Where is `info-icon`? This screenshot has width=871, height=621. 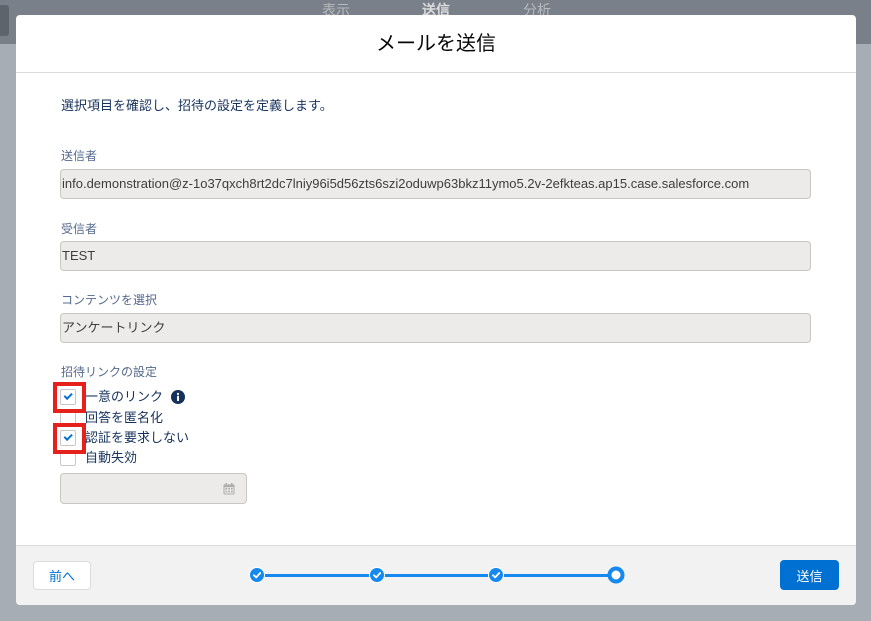 info-icon is located at coordinates (178, 397).